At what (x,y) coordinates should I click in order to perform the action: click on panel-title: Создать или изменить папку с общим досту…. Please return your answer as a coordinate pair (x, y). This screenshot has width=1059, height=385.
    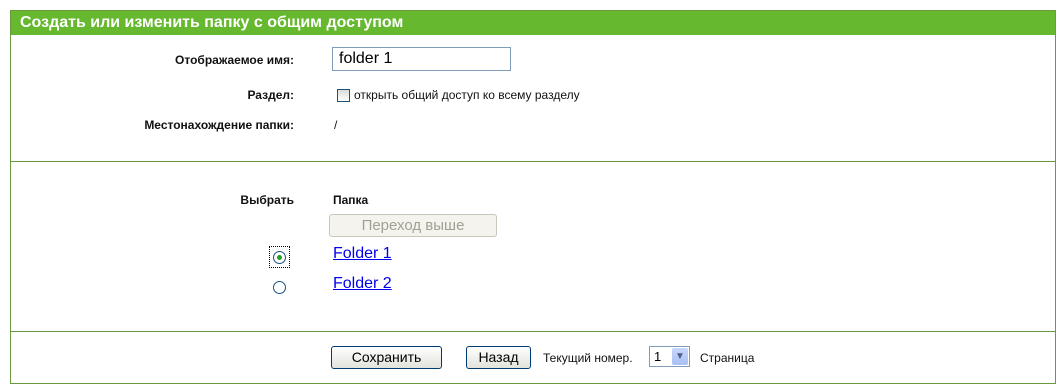
    Looking at the image, I should click on (533, 23).